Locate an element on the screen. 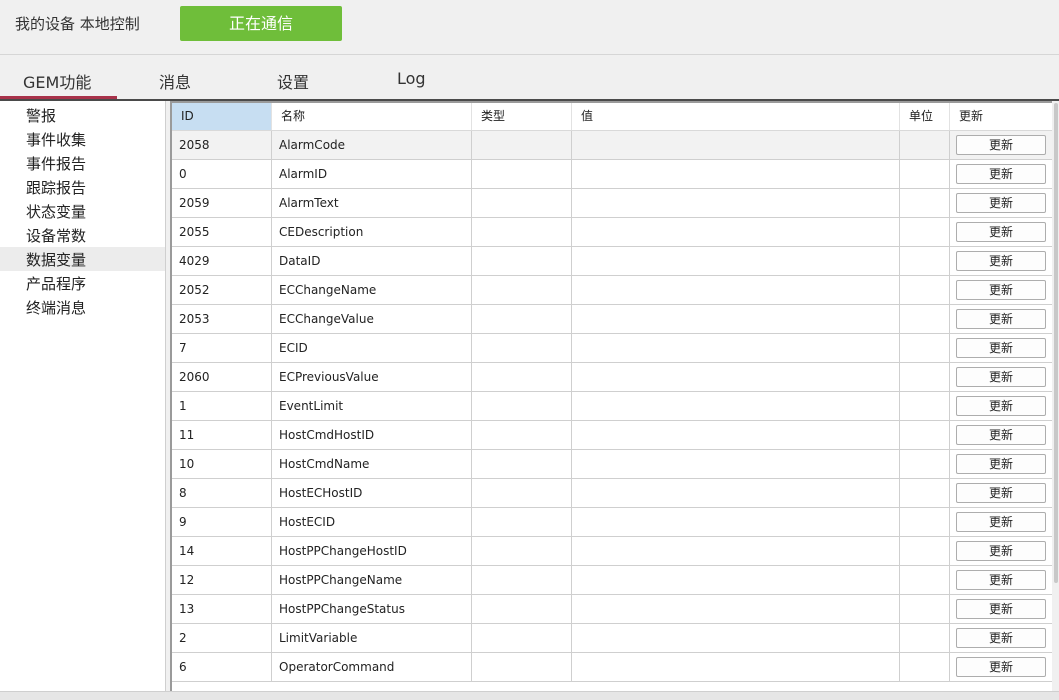 This screenshot has width=1059, height=700. main-tabs: GEM功能 消息 设置 Log is located at coordinates (529, 78).